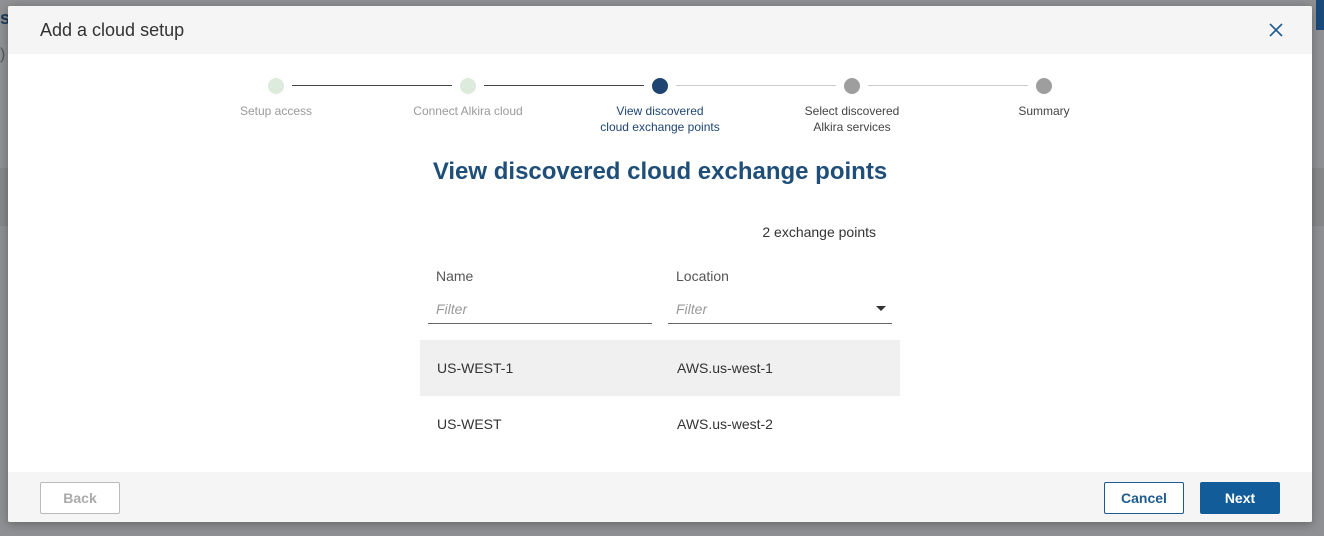 The width and height of the screenshot is (1324, 536). What do you see at coordinates (1044, 98) in the screenshot?
I see `step-summary: Summary` at bounding box center [1044, 98].